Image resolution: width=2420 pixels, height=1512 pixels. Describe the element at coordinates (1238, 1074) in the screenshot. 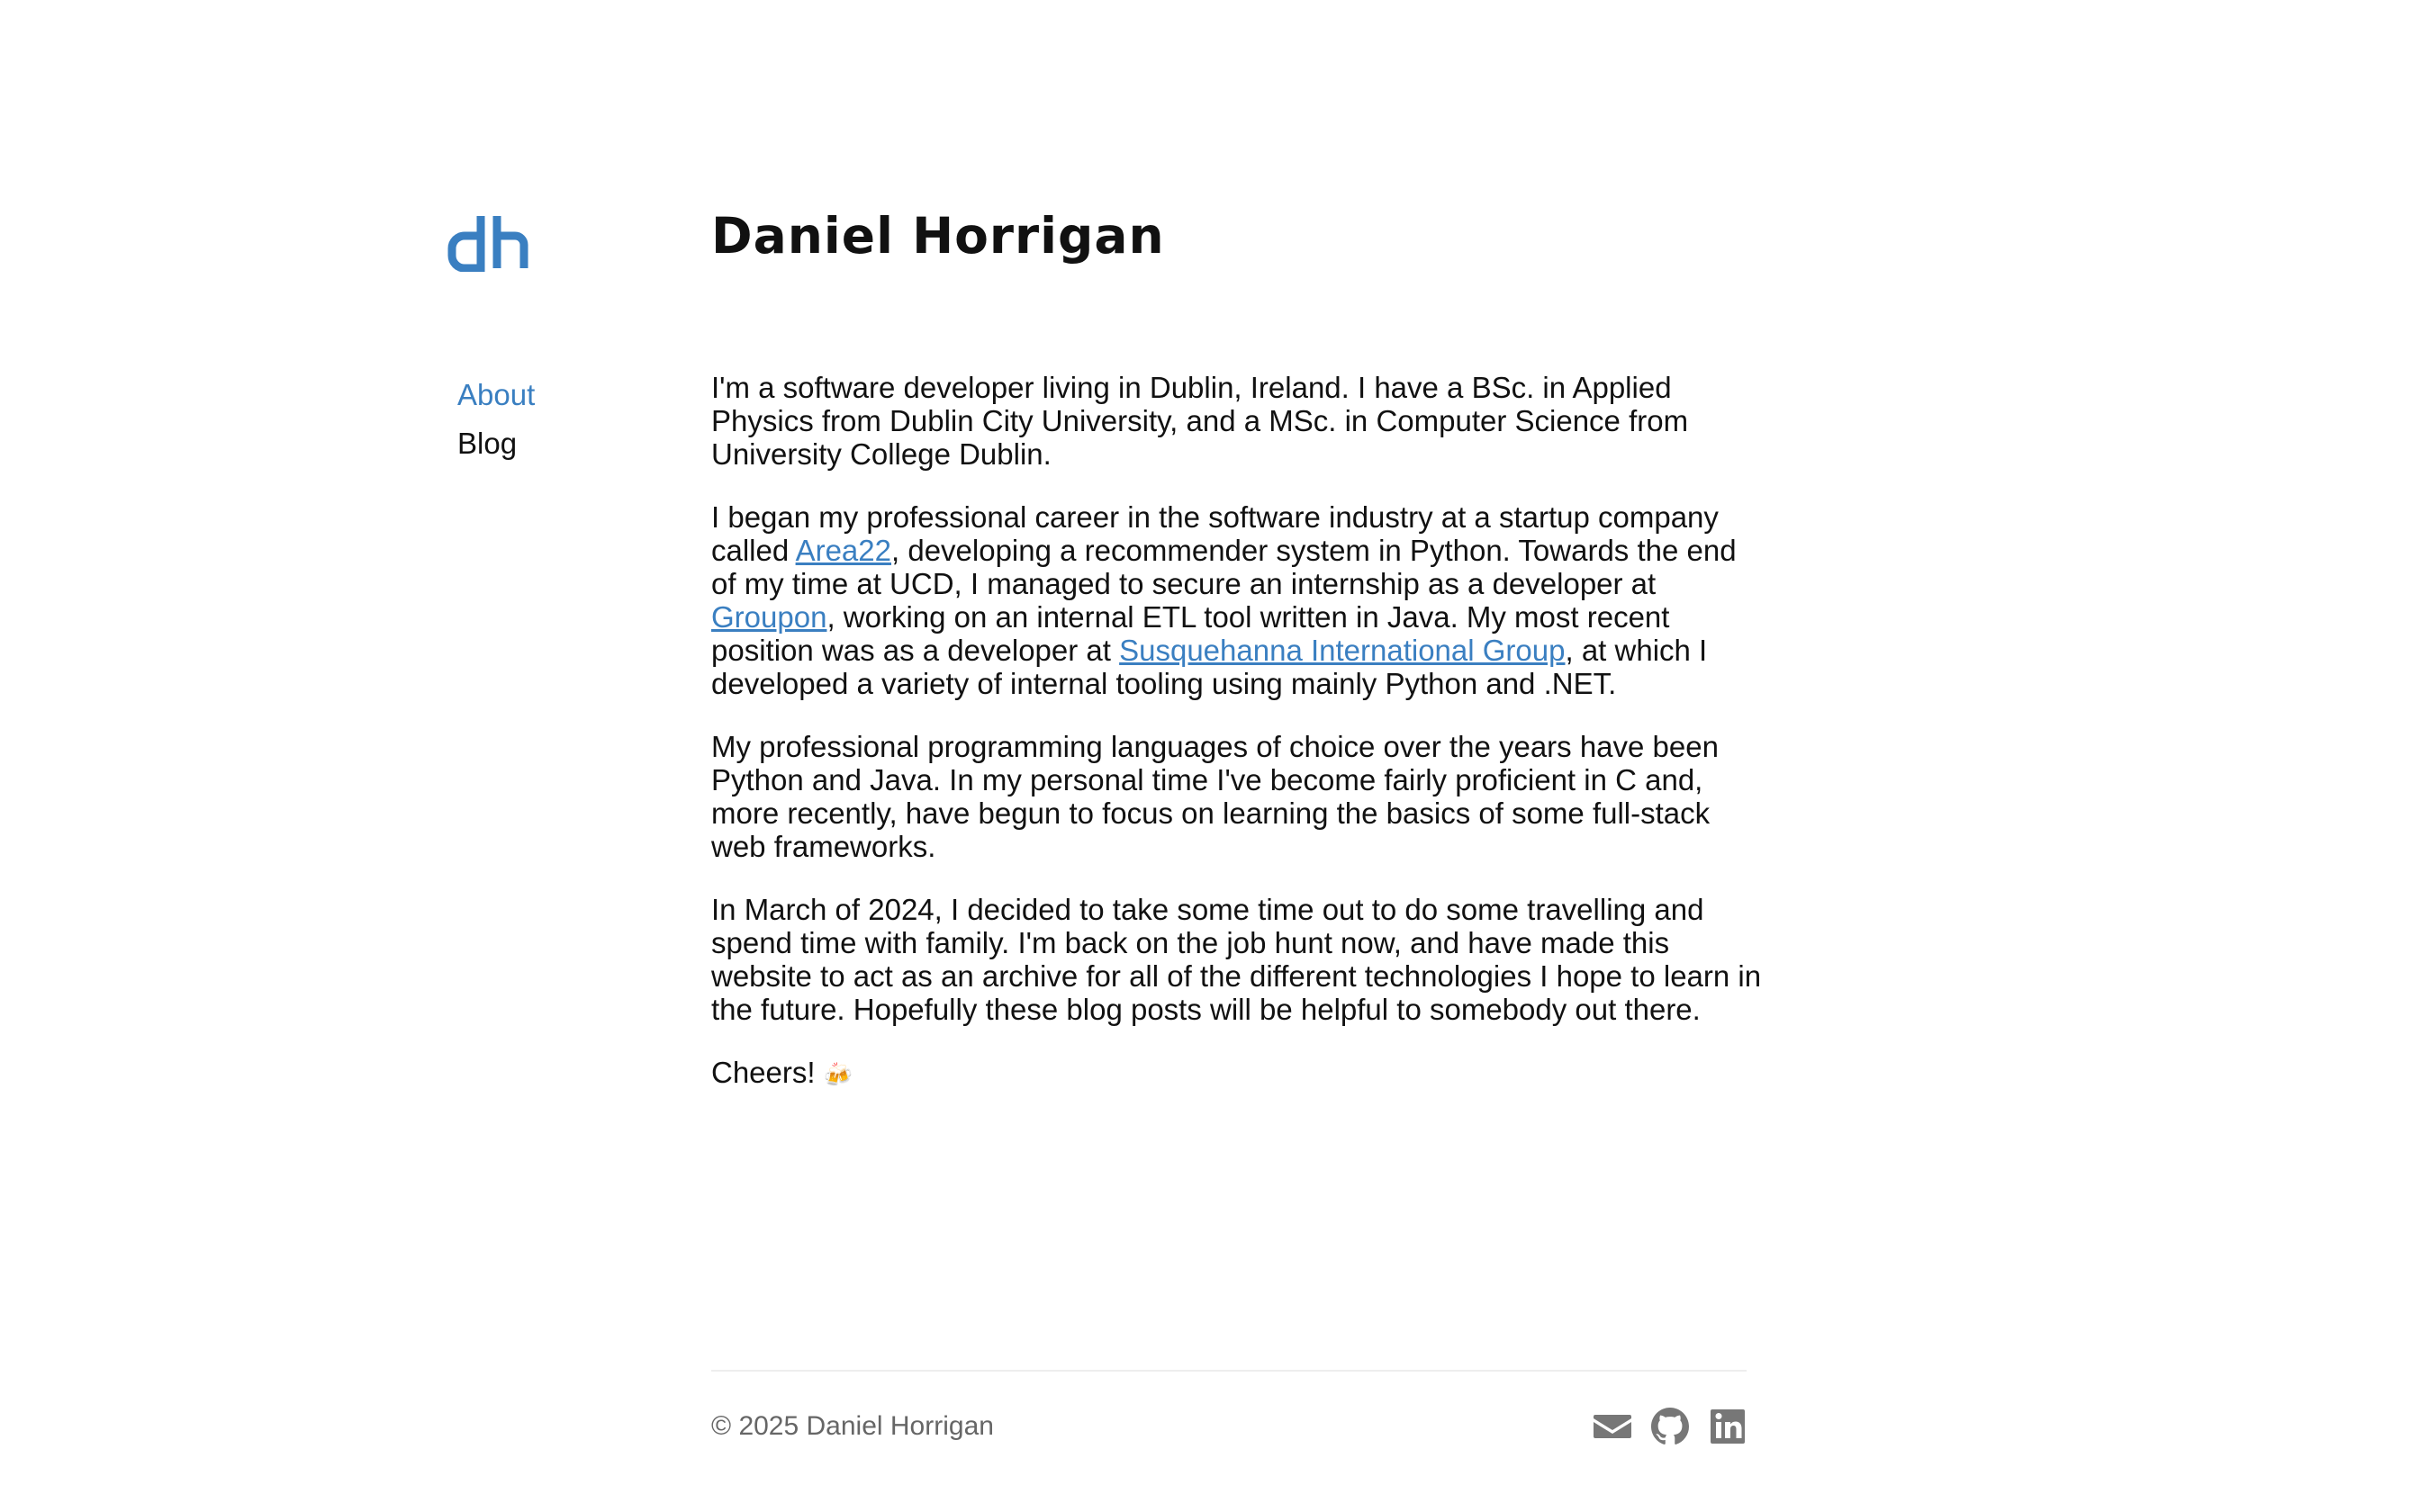

I see `about-paragraph-5: Cheers! 🍻` at that location.